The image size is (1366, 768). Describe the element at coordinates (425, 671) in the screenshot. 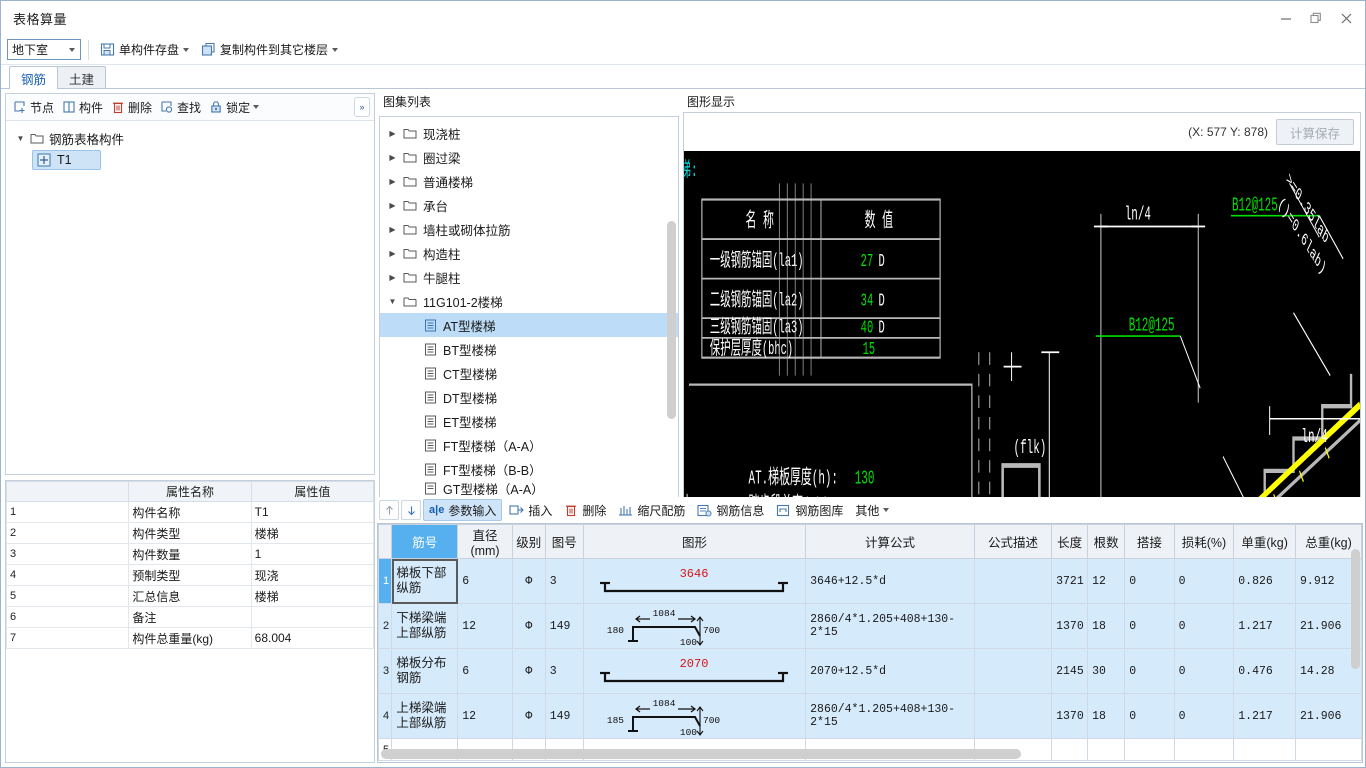

I see `rebar-name-cell: 梯板分布钢筋` at that location.